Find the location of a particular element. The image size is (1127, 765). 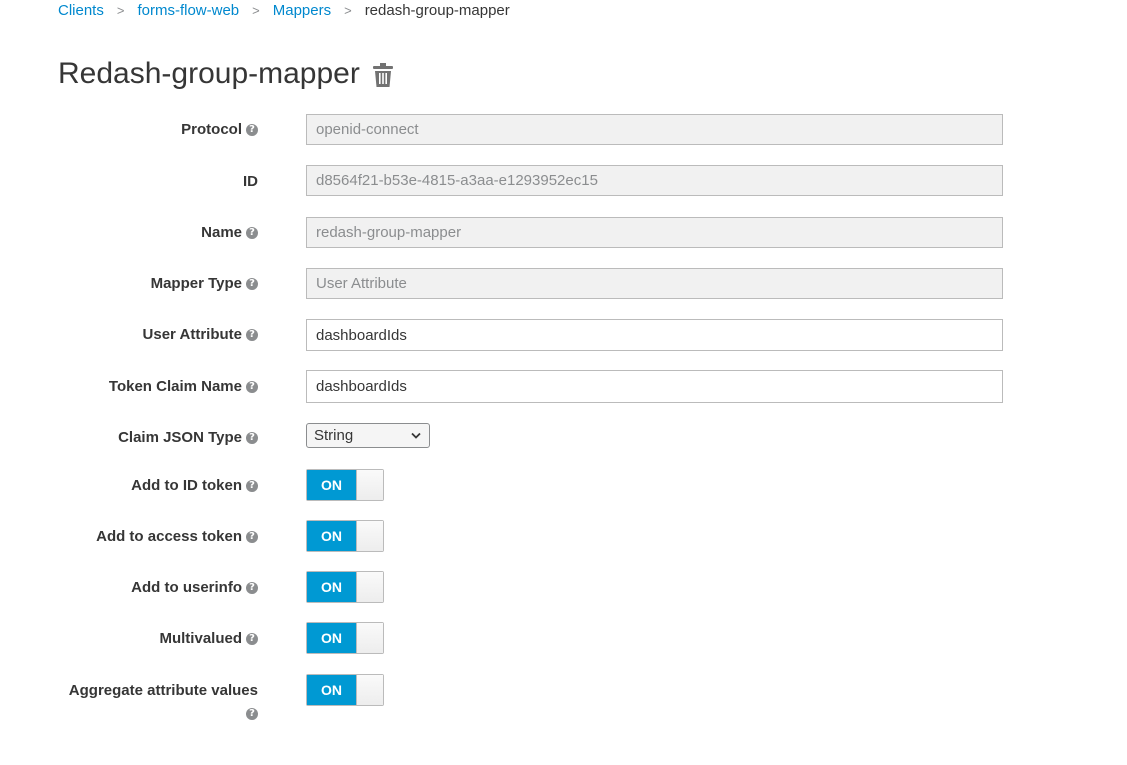

name-label: Name ? is located at coordinates (229, 232).